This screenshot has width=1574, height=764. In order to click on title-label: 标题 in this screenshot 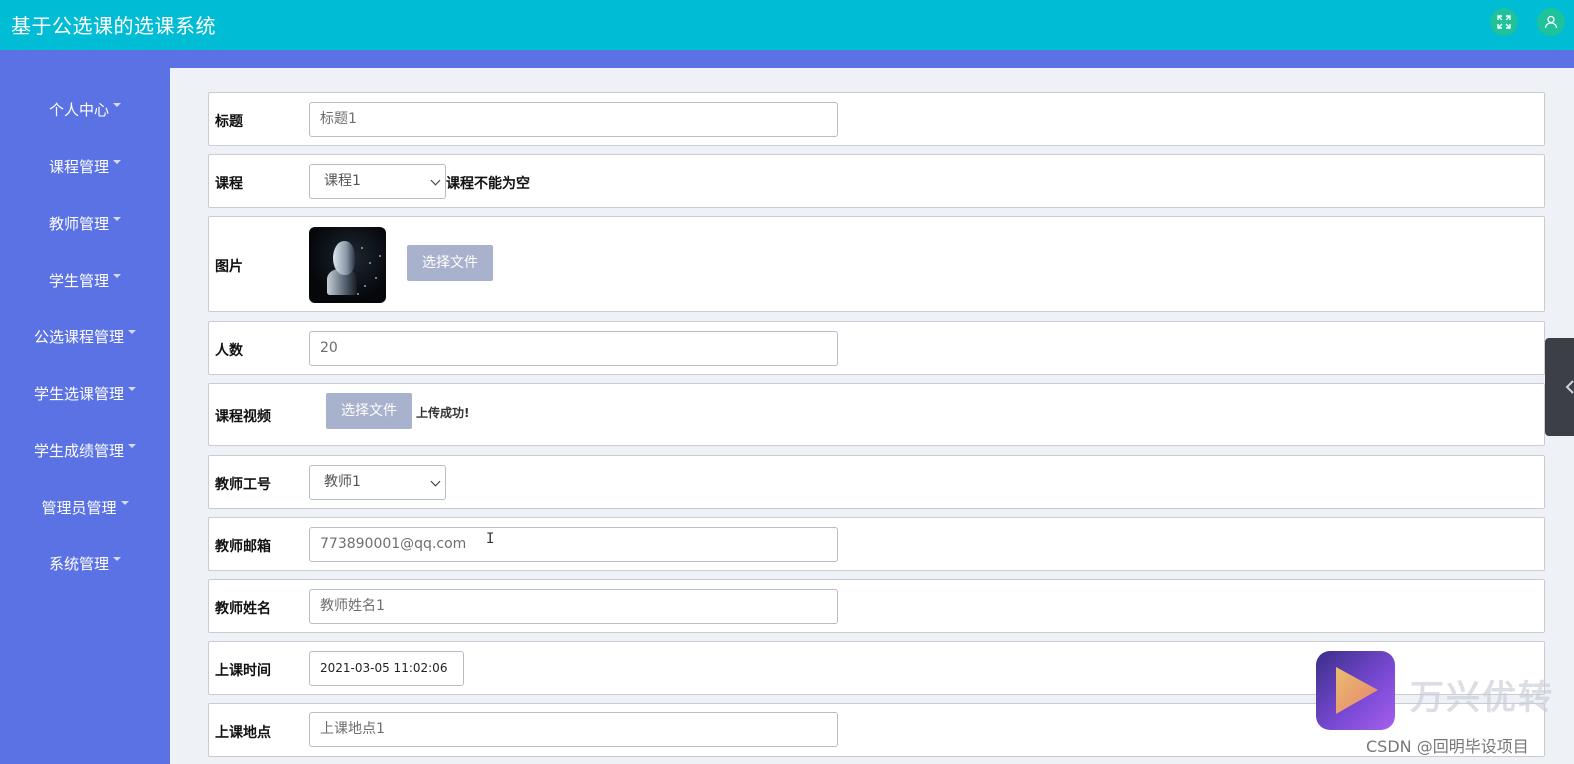, I will do `click(229, 122)`.